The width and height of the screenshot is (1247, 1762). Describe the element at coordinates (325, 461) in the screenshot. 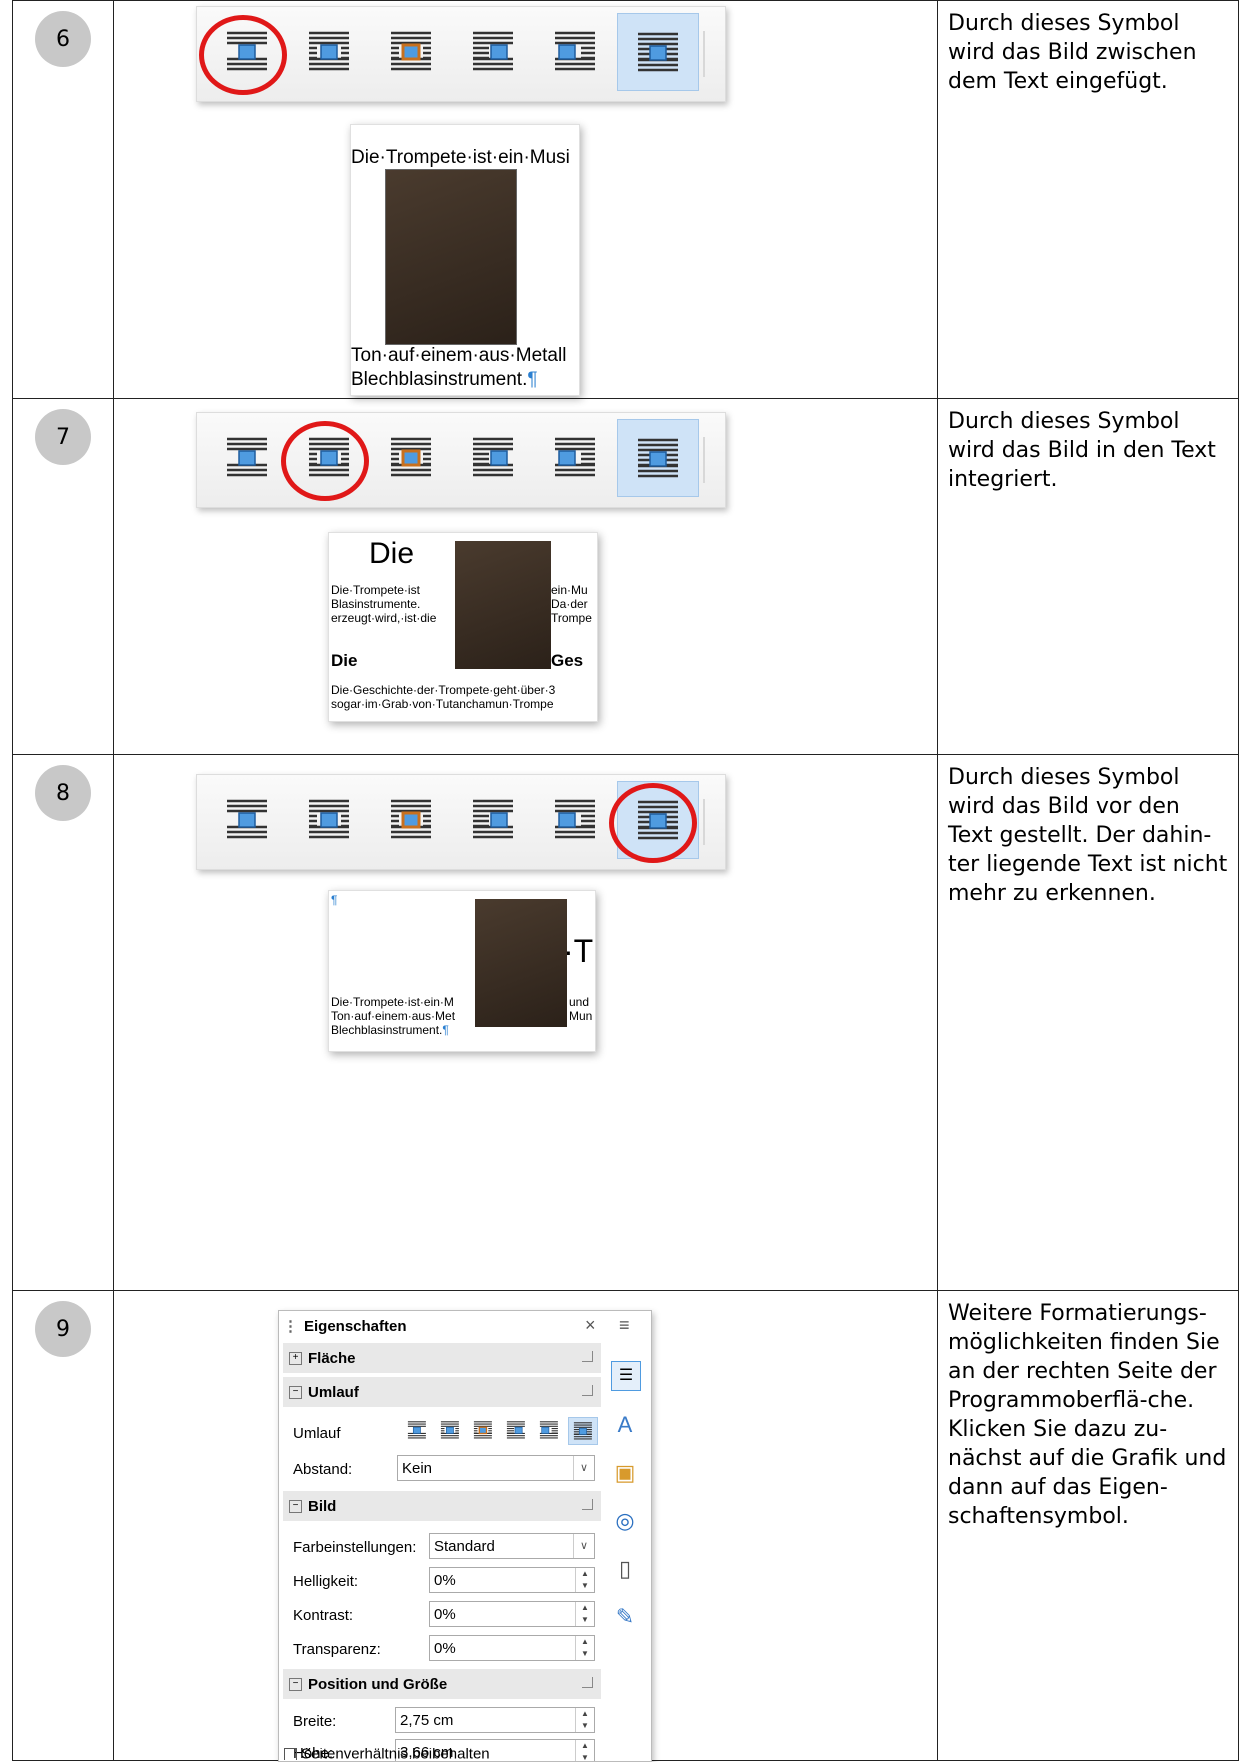

I see `highlight-circle` at that location.